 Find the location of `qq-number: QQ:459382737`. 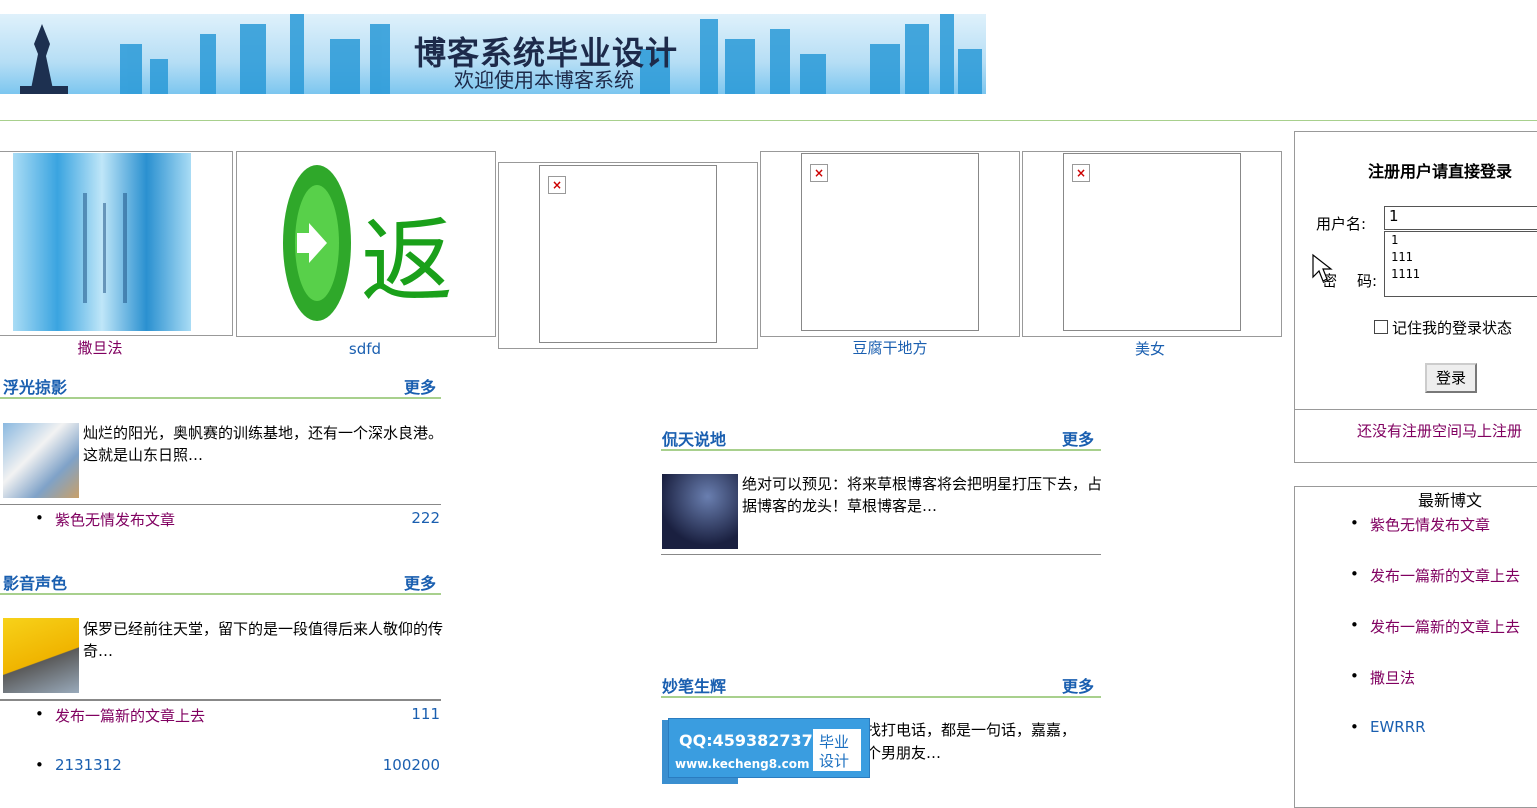

qq-number: QQ:459382737 is located at coordinates (746, 740).